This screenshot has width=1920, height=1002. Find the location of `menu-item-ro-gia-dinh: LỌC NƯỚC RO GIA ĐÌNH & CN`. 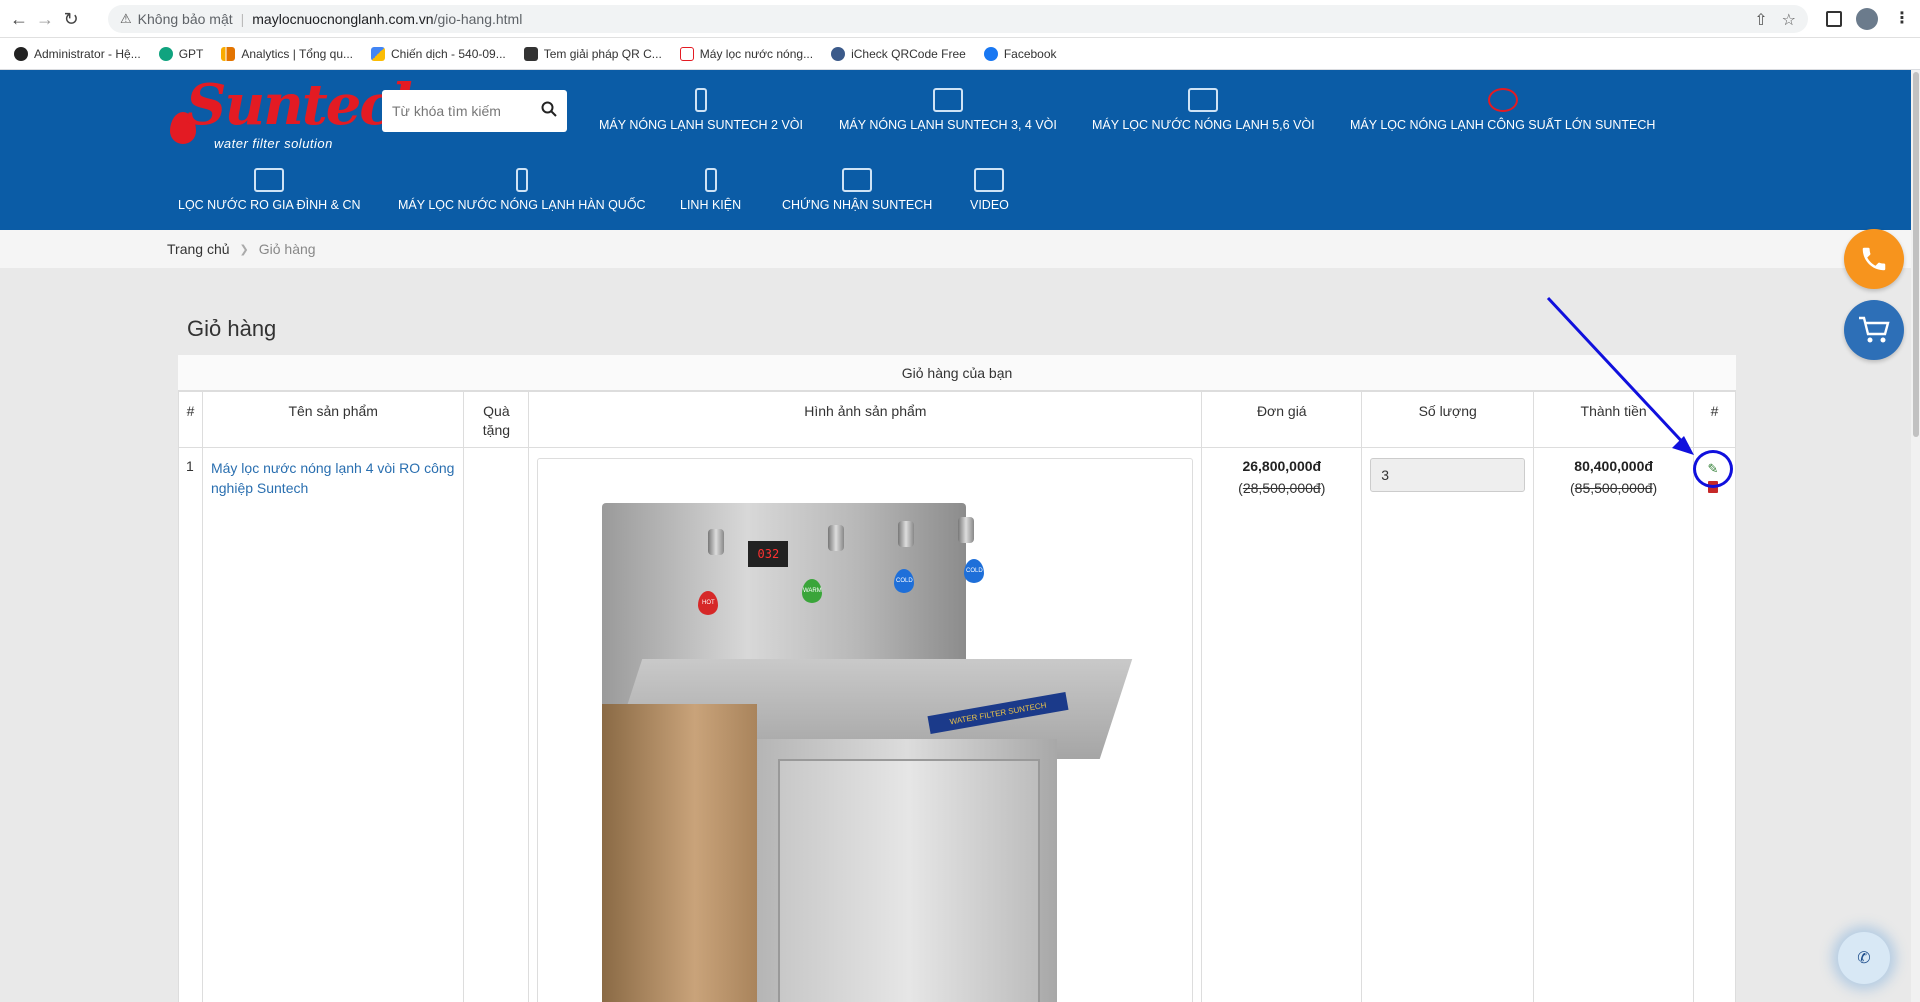

menu-item-ro-gia-dinh: LỌC NƯỚC RO GIA ĐÌNH & CN is located at coordinates (269, 190).